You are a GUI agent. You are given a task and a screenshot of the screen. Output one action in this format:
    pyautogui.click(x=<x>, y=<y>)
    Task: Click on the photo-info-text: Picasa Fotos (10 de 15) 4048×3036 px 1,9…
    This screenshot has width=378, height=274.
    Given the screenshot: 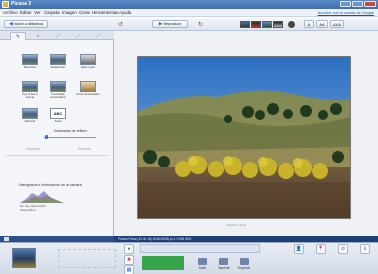 What is the action you would take?
    pyautogui.click(x=155, y=239)
    